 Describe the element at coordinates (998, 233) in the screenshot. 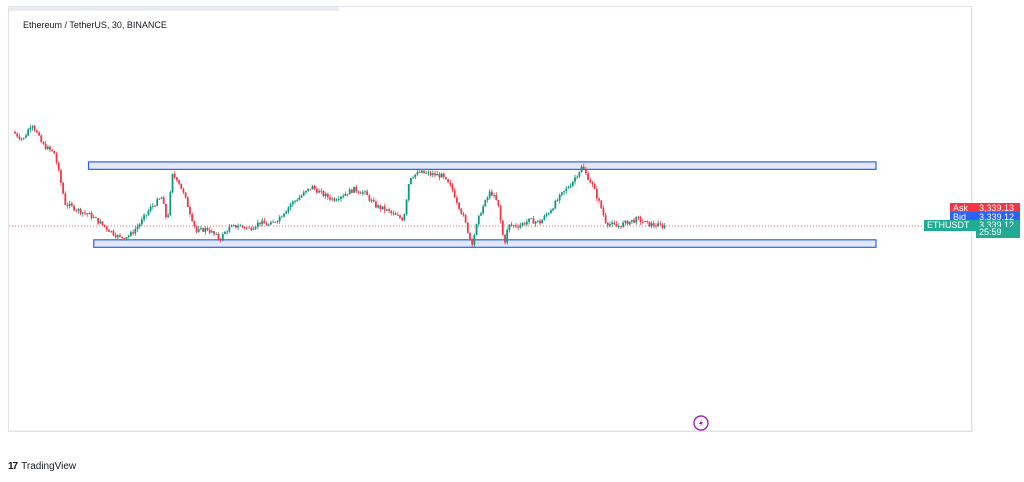

I see `price-tag-value: 25:59` at that location.